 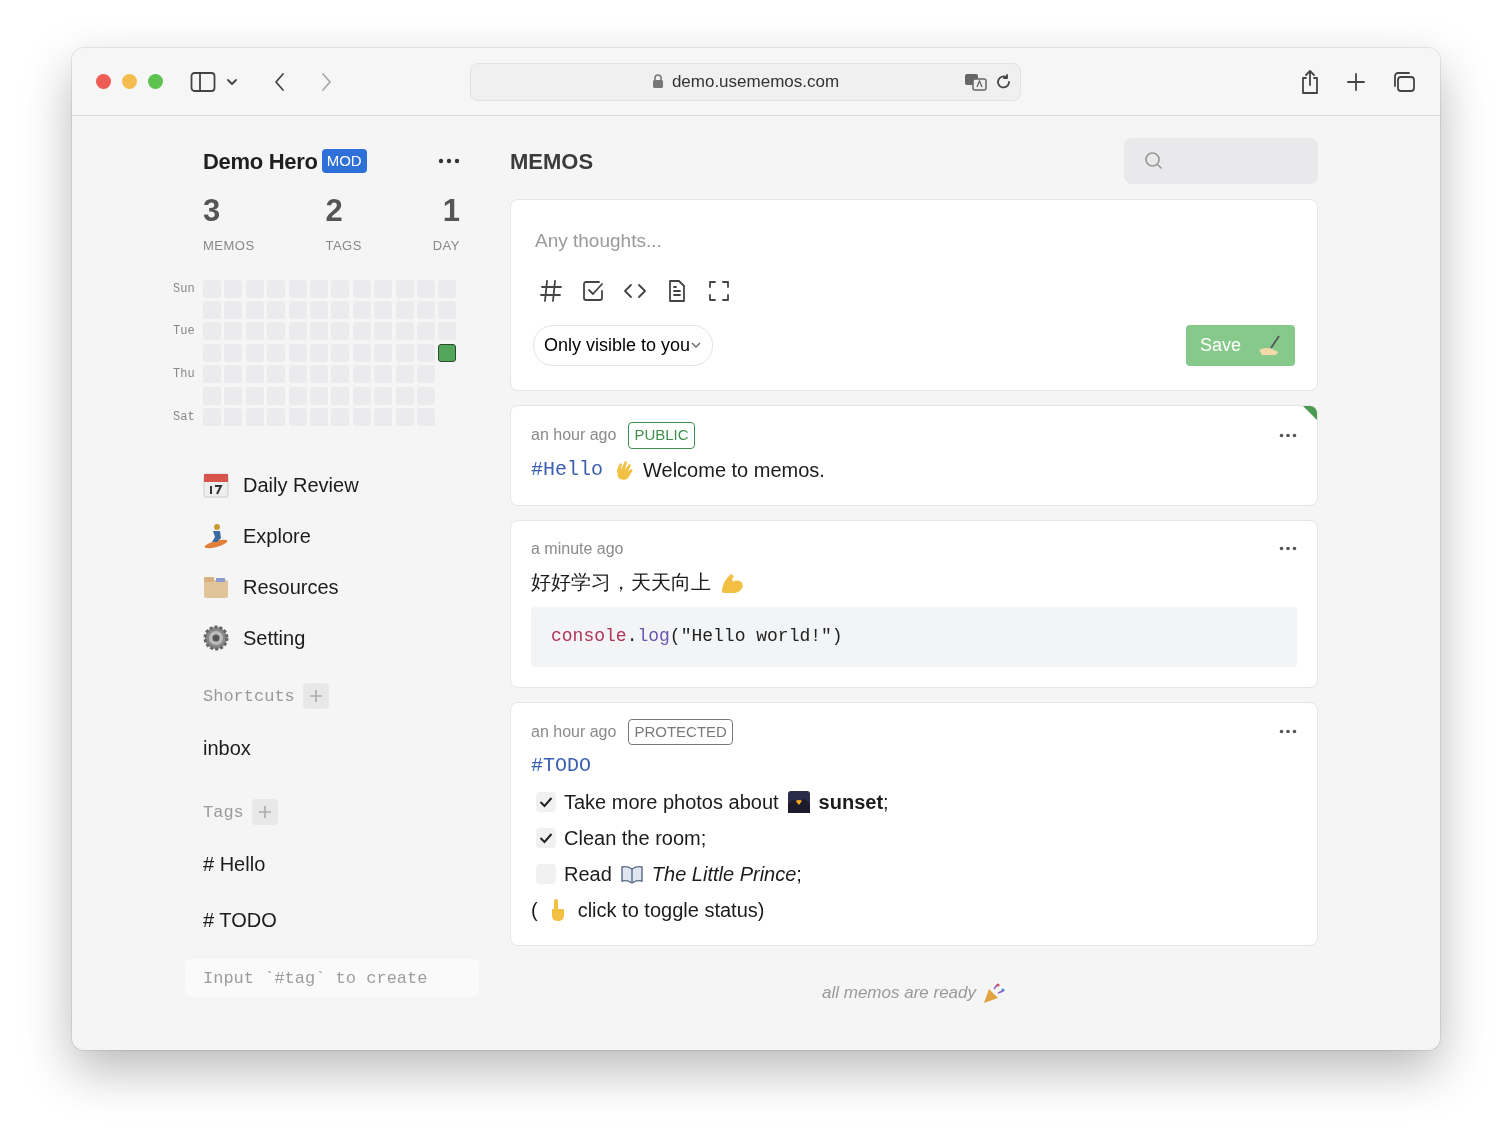 I want to click on tag-item: # TODO, so click(x=240, y=920).